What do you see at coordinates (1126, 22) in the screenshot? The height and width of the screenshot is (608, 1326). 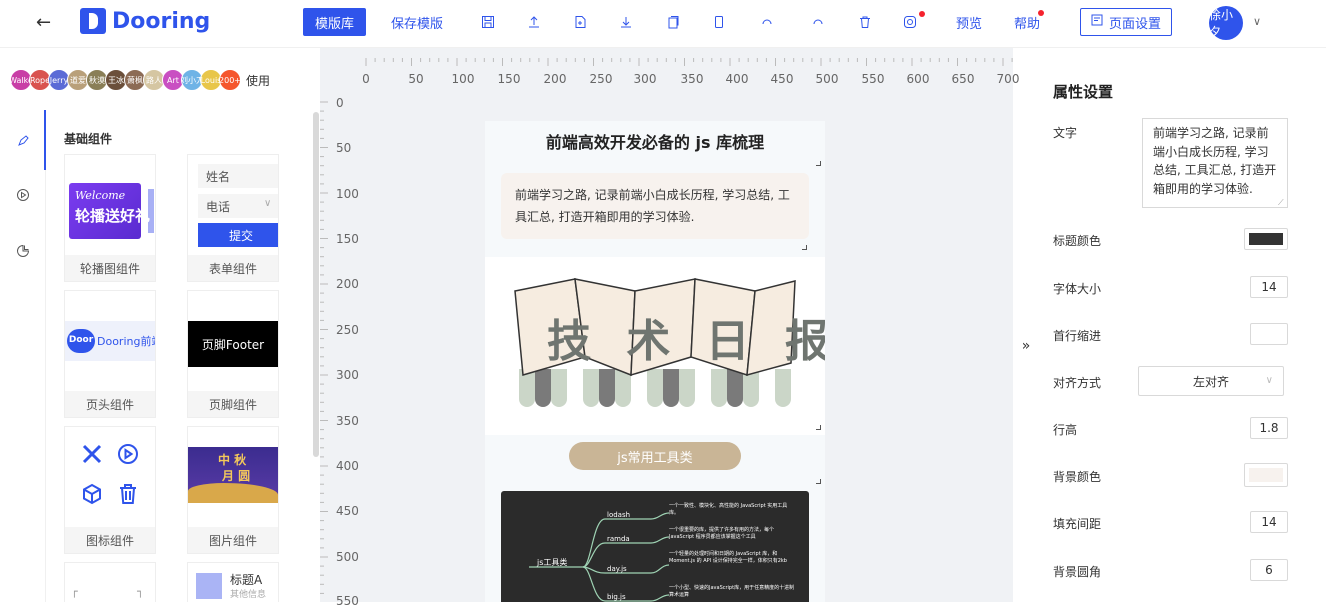 I see `page-settings-button: 页面设置` at bounding box center [1126, 22].